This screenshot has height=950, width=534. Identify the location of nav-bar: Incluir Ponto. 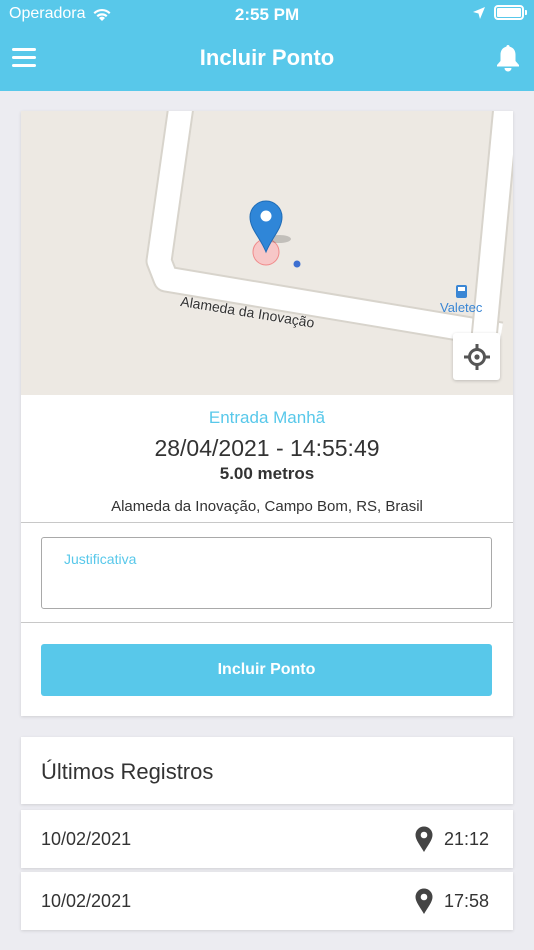
(267, 59).